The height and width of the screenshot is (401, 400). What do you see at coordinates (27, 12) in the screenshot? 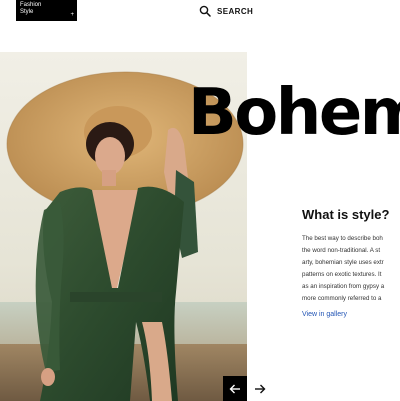
I see `brand-name-line2: Style` at bounding box center [27, 12].